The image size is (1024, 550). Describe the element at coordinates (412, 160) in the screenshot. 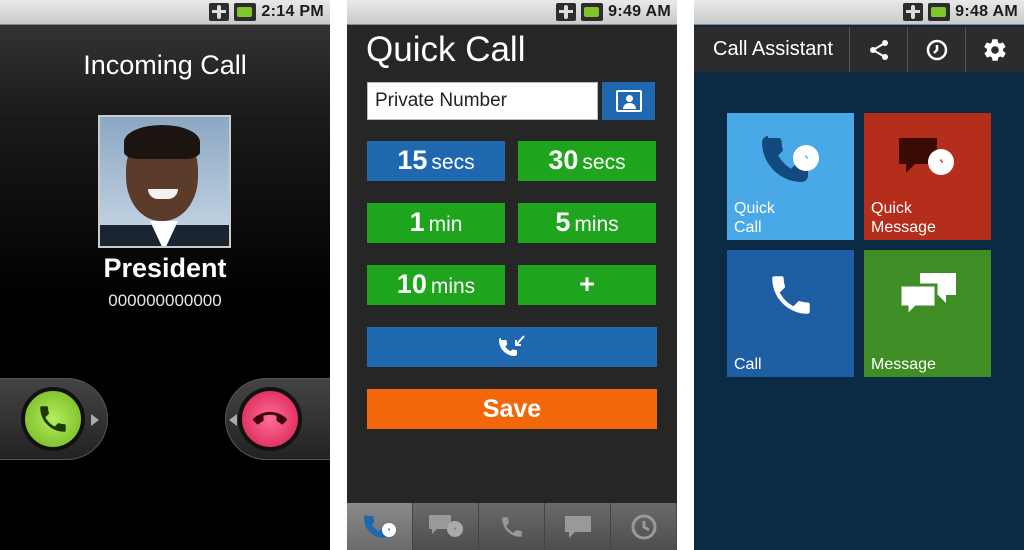

I see `timer-value: 15` at that location.